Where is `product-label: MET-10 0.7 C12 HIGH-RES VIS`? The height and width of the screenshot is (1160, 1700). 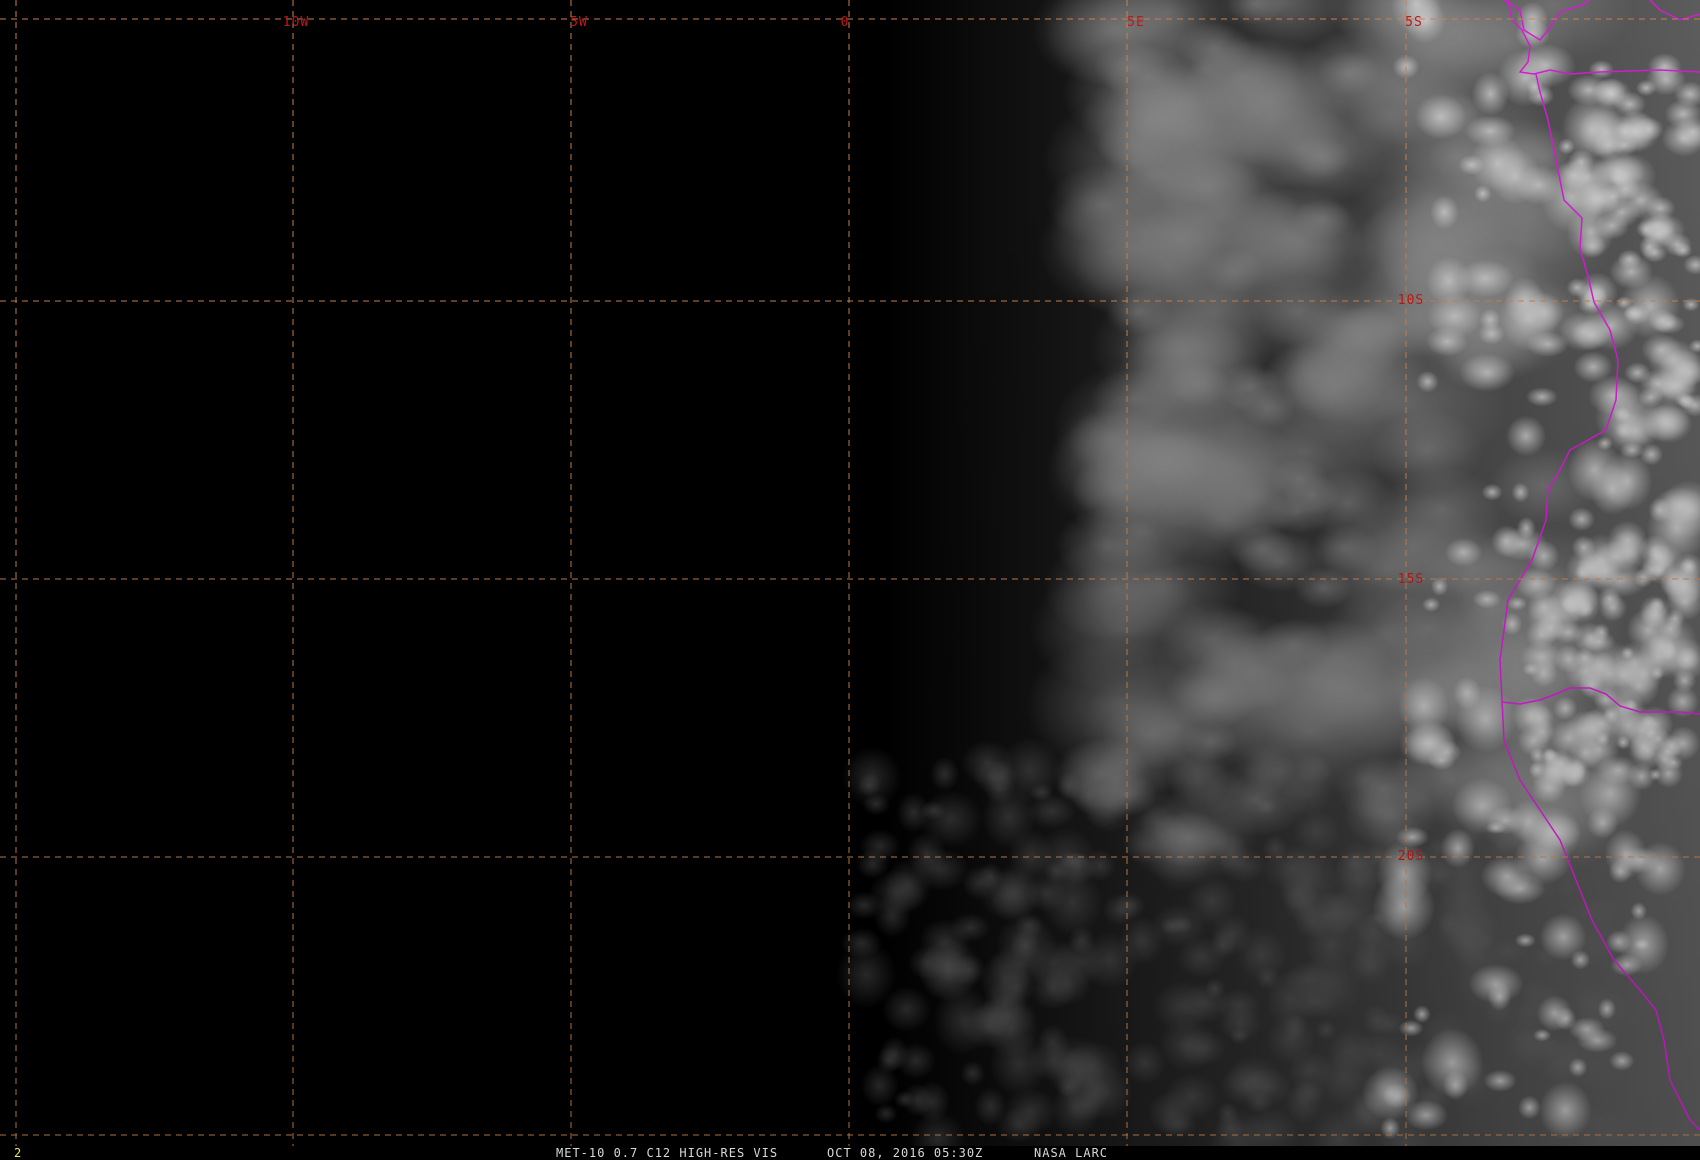
product-label: MET-10 0.7 C12 HIGH-RES VIS is located at coordinates (667, 1153).